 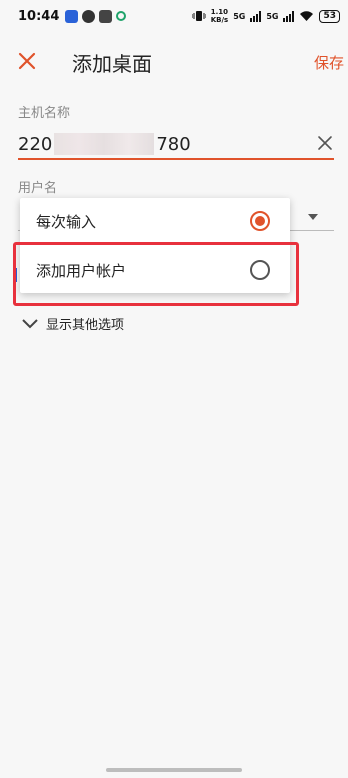 I want to click on save-button: 保存, so click(x=329, y=62).